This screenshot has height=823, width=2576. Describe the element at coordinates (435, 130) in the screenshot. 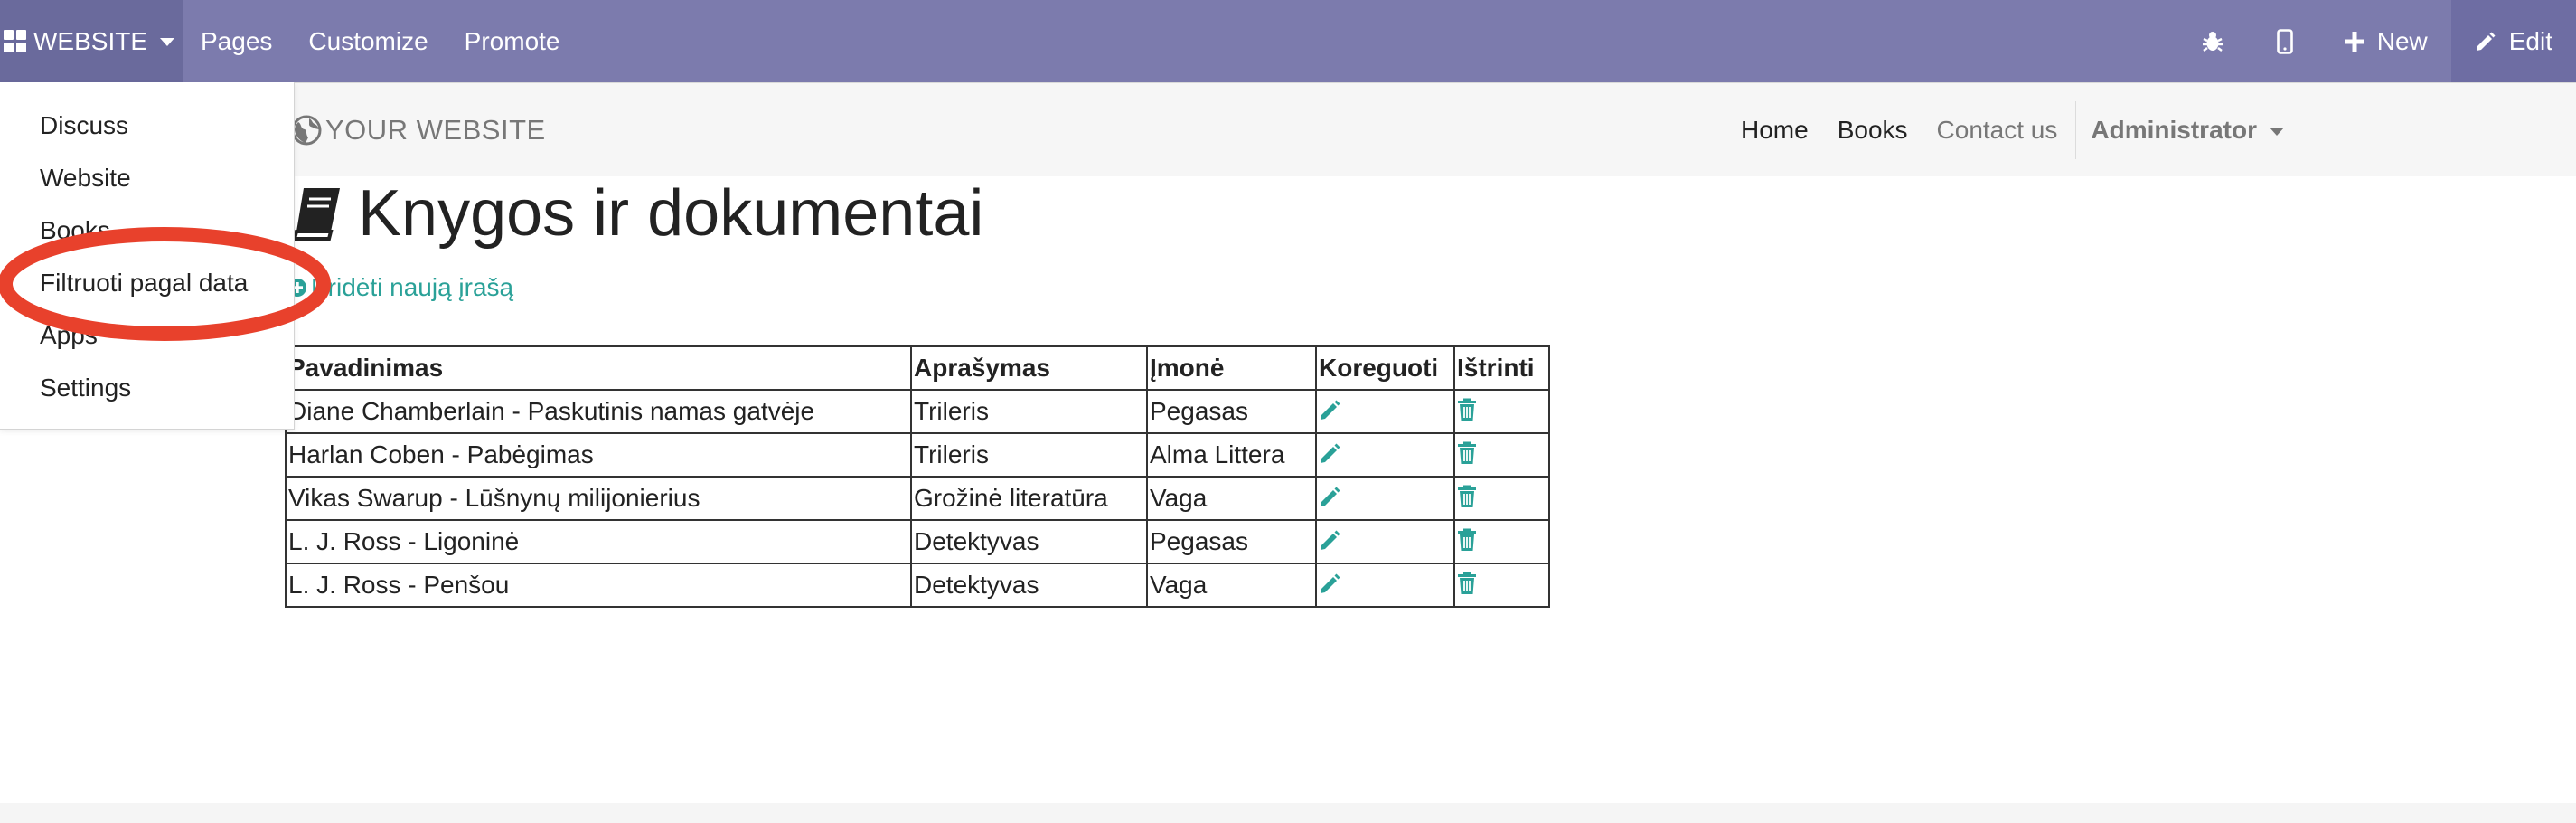

I see `site-logo-text: YOUR WEBSITE` at that location.